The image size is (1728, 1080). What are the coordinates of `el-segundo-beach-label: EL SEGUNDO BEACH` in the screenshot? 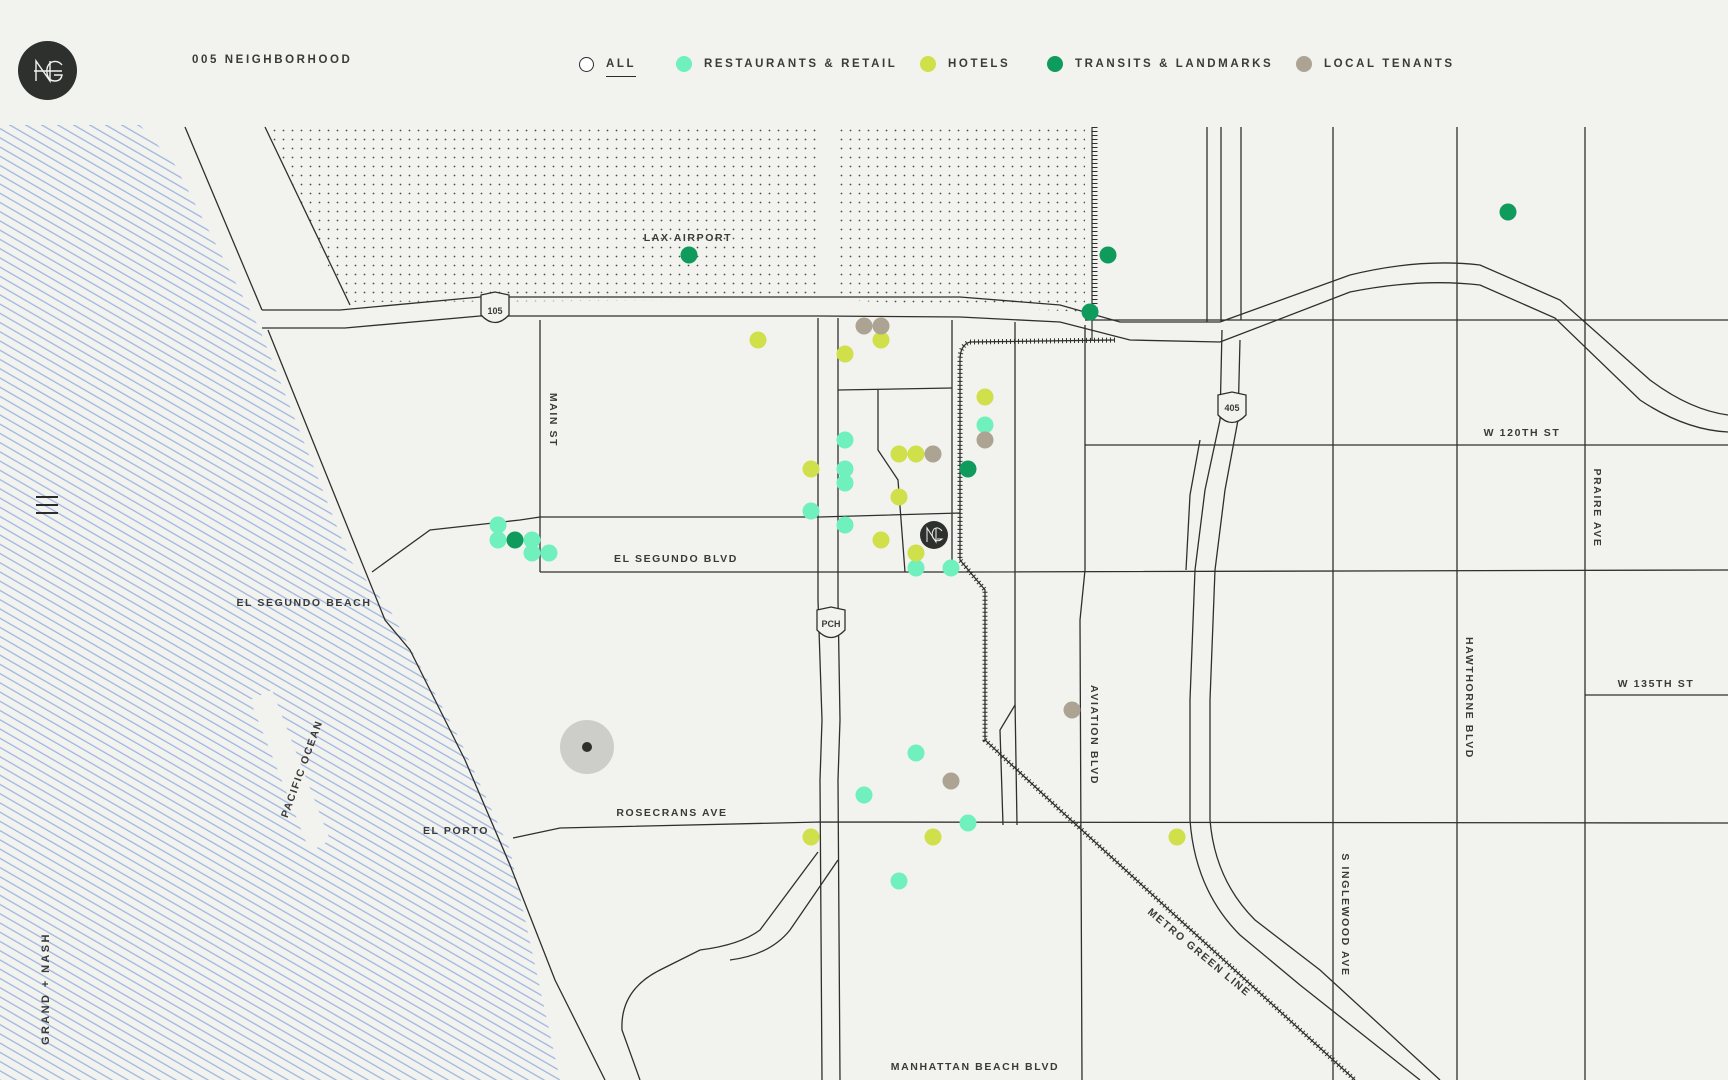 It's located at (303, 603).